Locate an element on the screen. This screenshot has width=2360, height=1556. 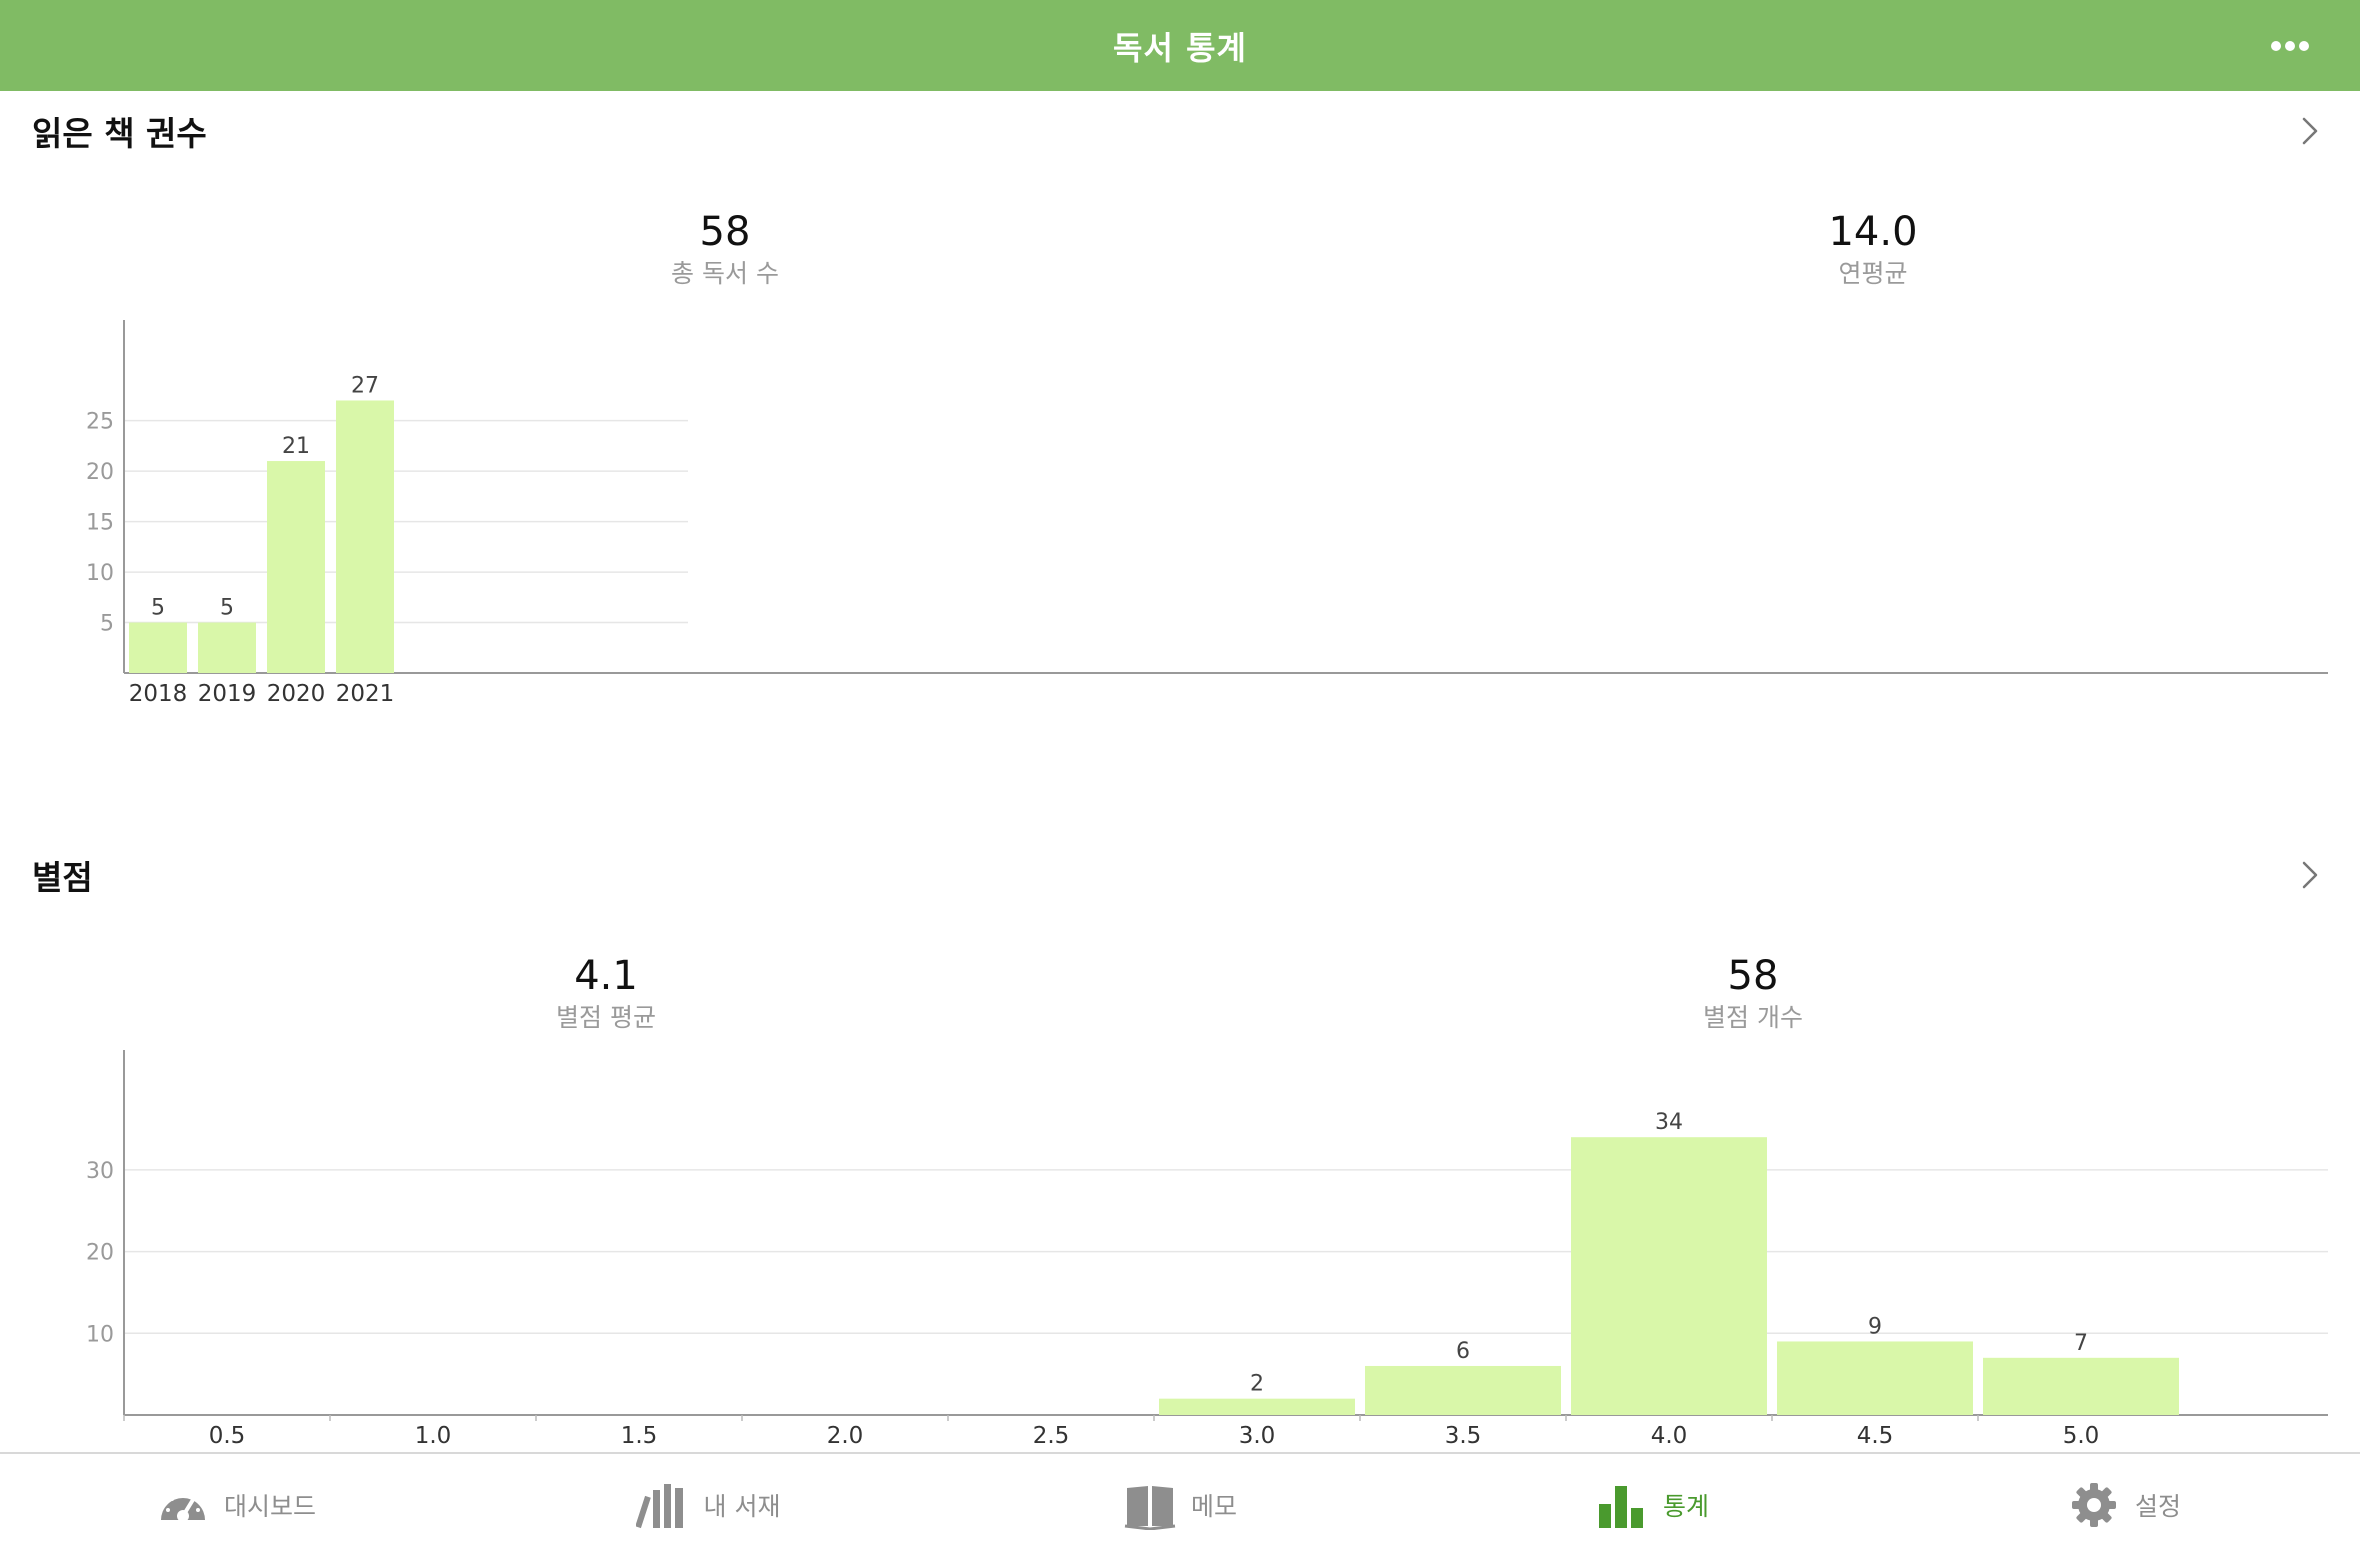
navigation-bar: 독서 통계 is located at coordinates (1180, 45).